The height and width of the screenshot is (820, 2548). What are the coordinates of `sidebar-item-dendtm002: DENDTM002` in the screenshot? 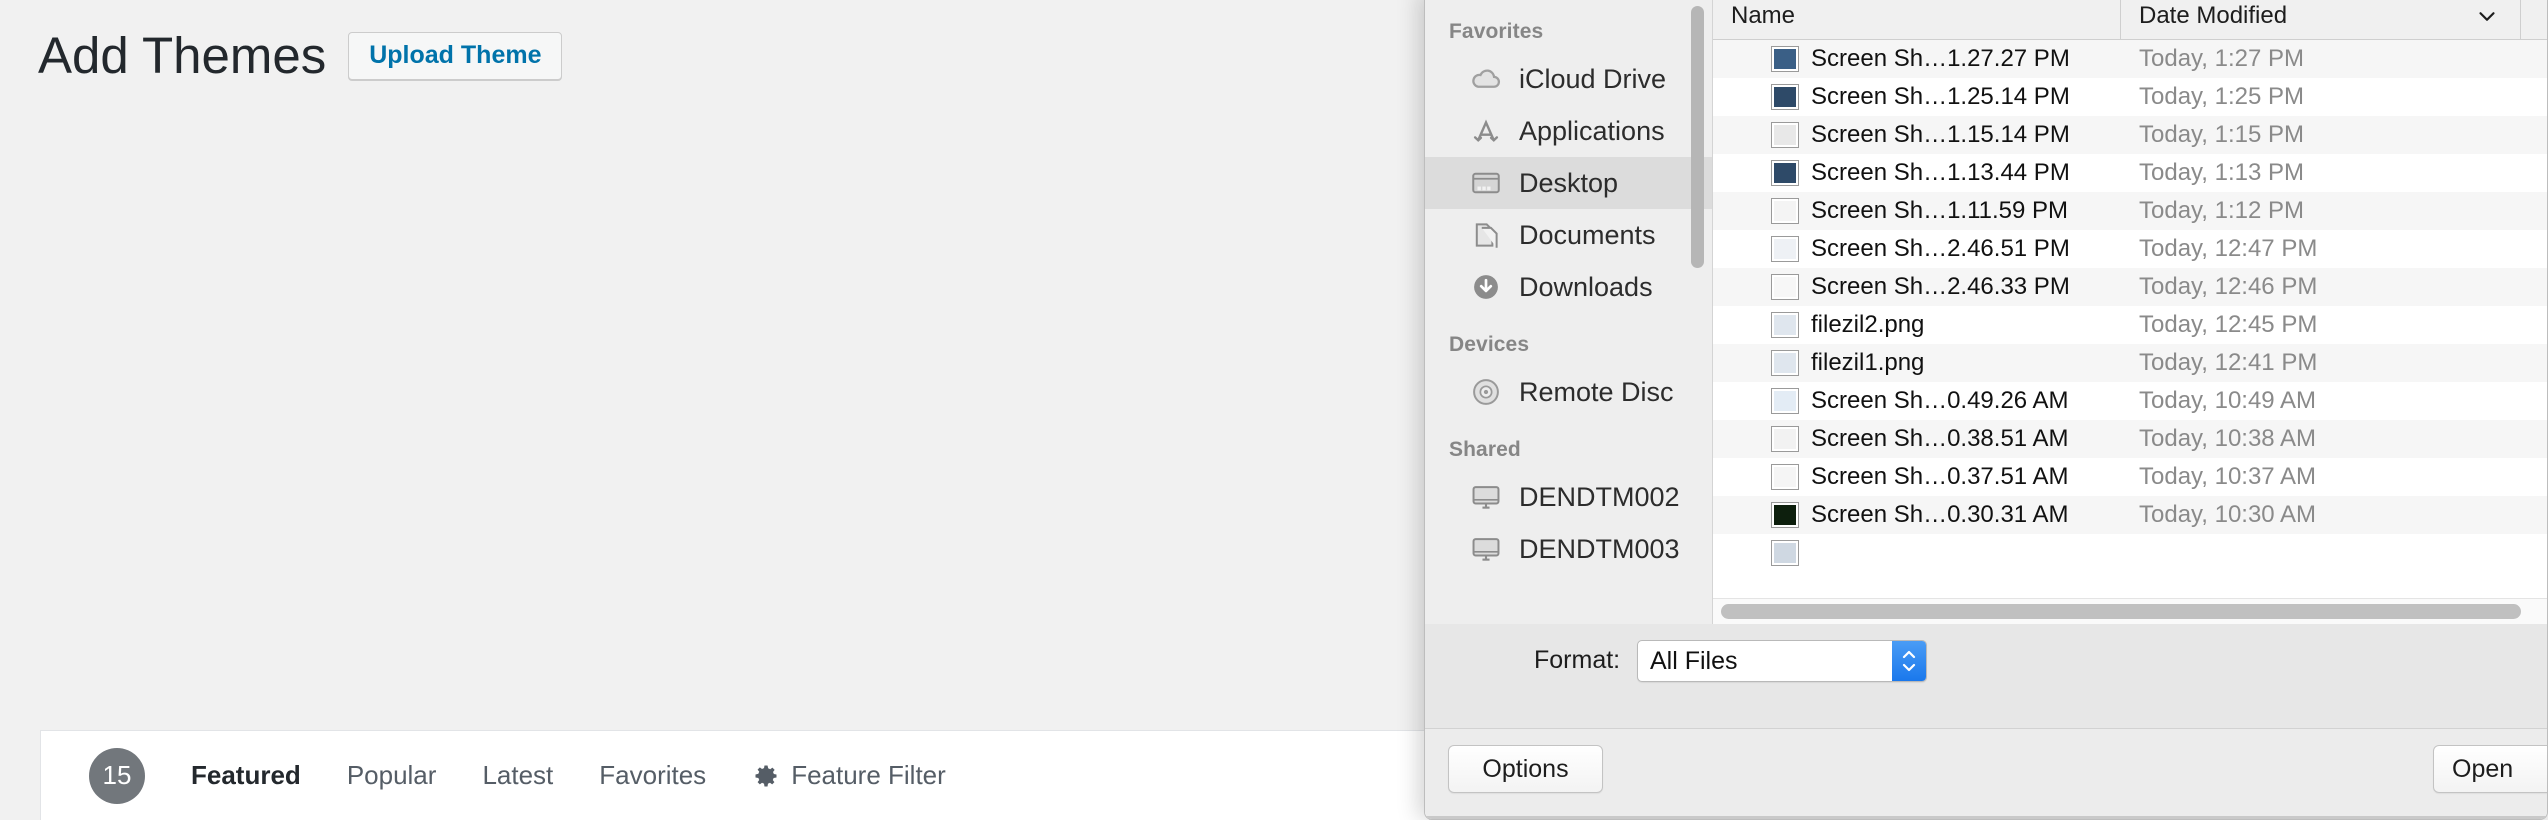 It's located at (1568, 497).